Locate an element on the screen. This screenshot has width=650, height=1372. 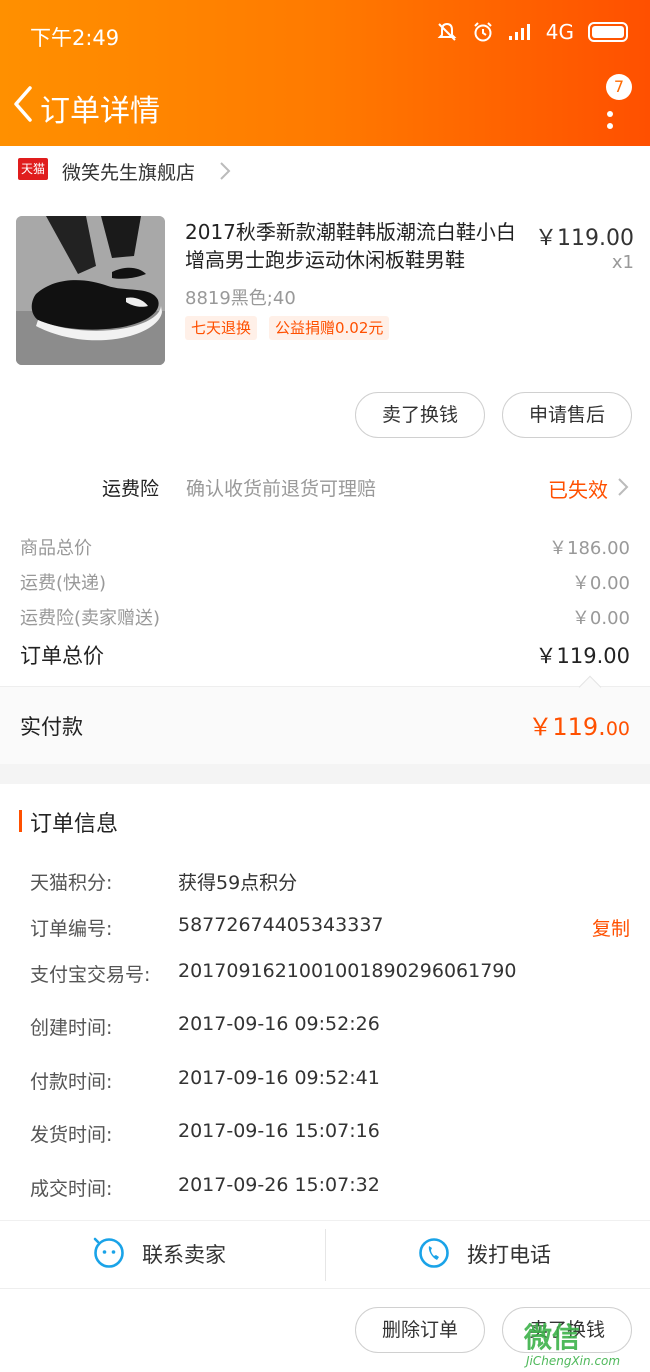
network-label: 4G is located at coordinates (559, 32).